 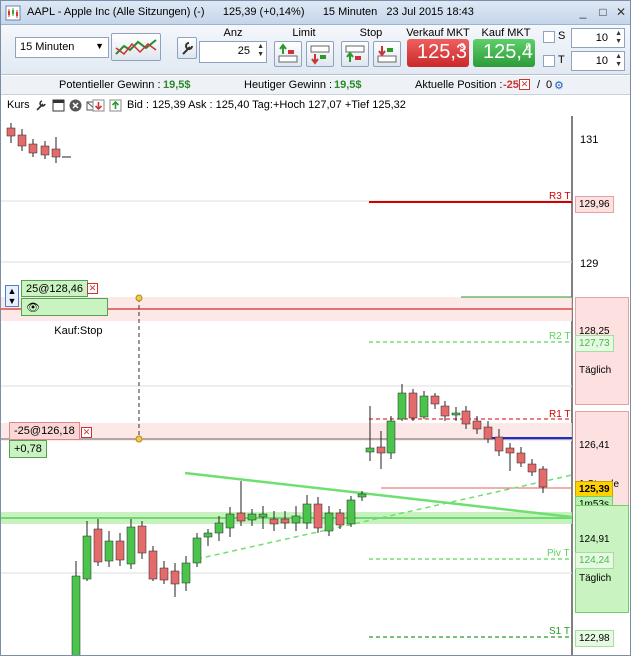 I want to click on buy-stop-order-qty: 25@128,46, so click(x=55, y=288).